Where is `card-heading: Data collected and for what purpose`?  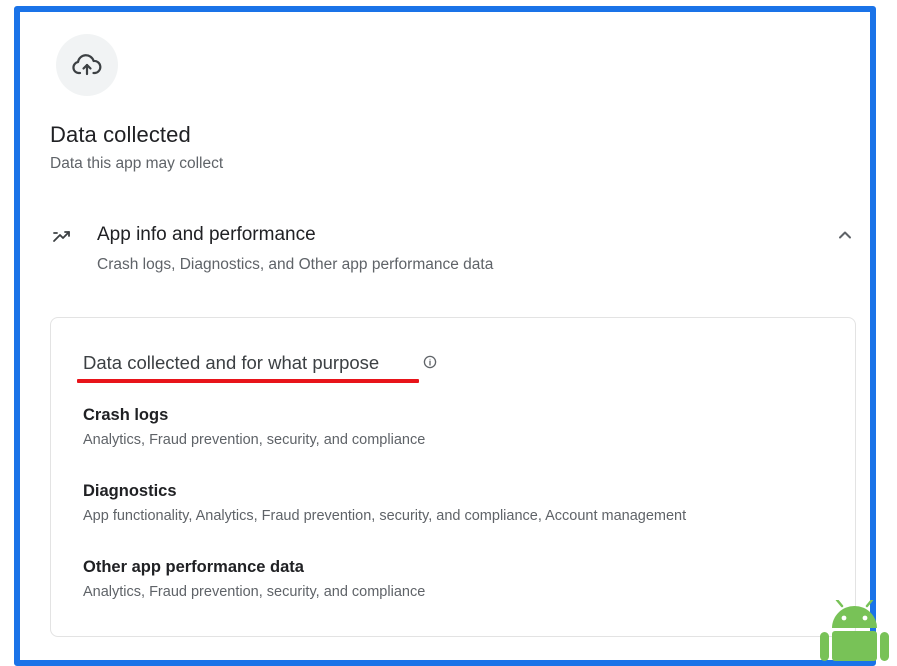 card-heading: Data collected and for what purpose is located at coordinates (231, 362).